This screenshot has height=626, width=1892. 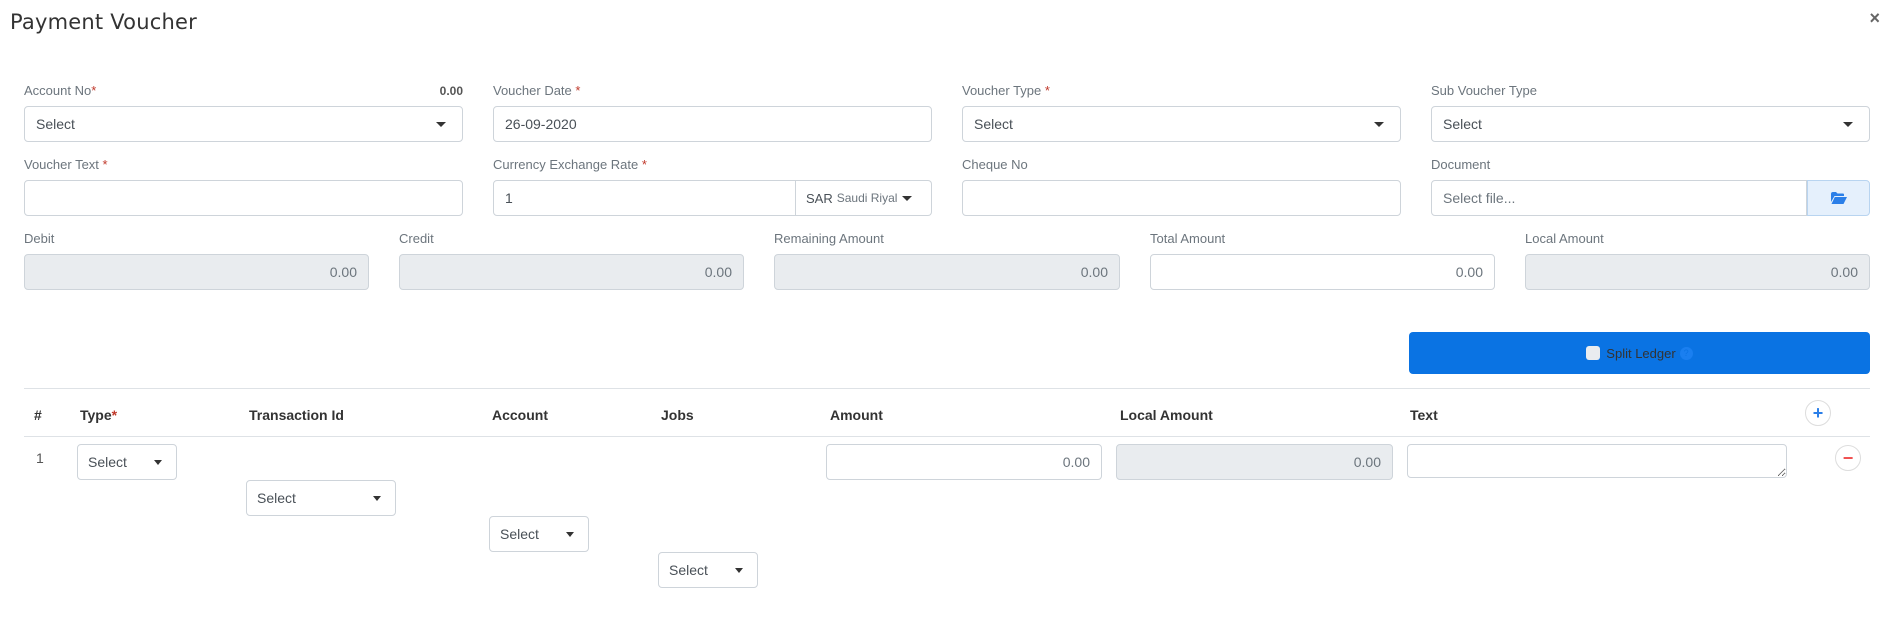 I want to click on cheque-no-input, so click(x=1181, y=198).